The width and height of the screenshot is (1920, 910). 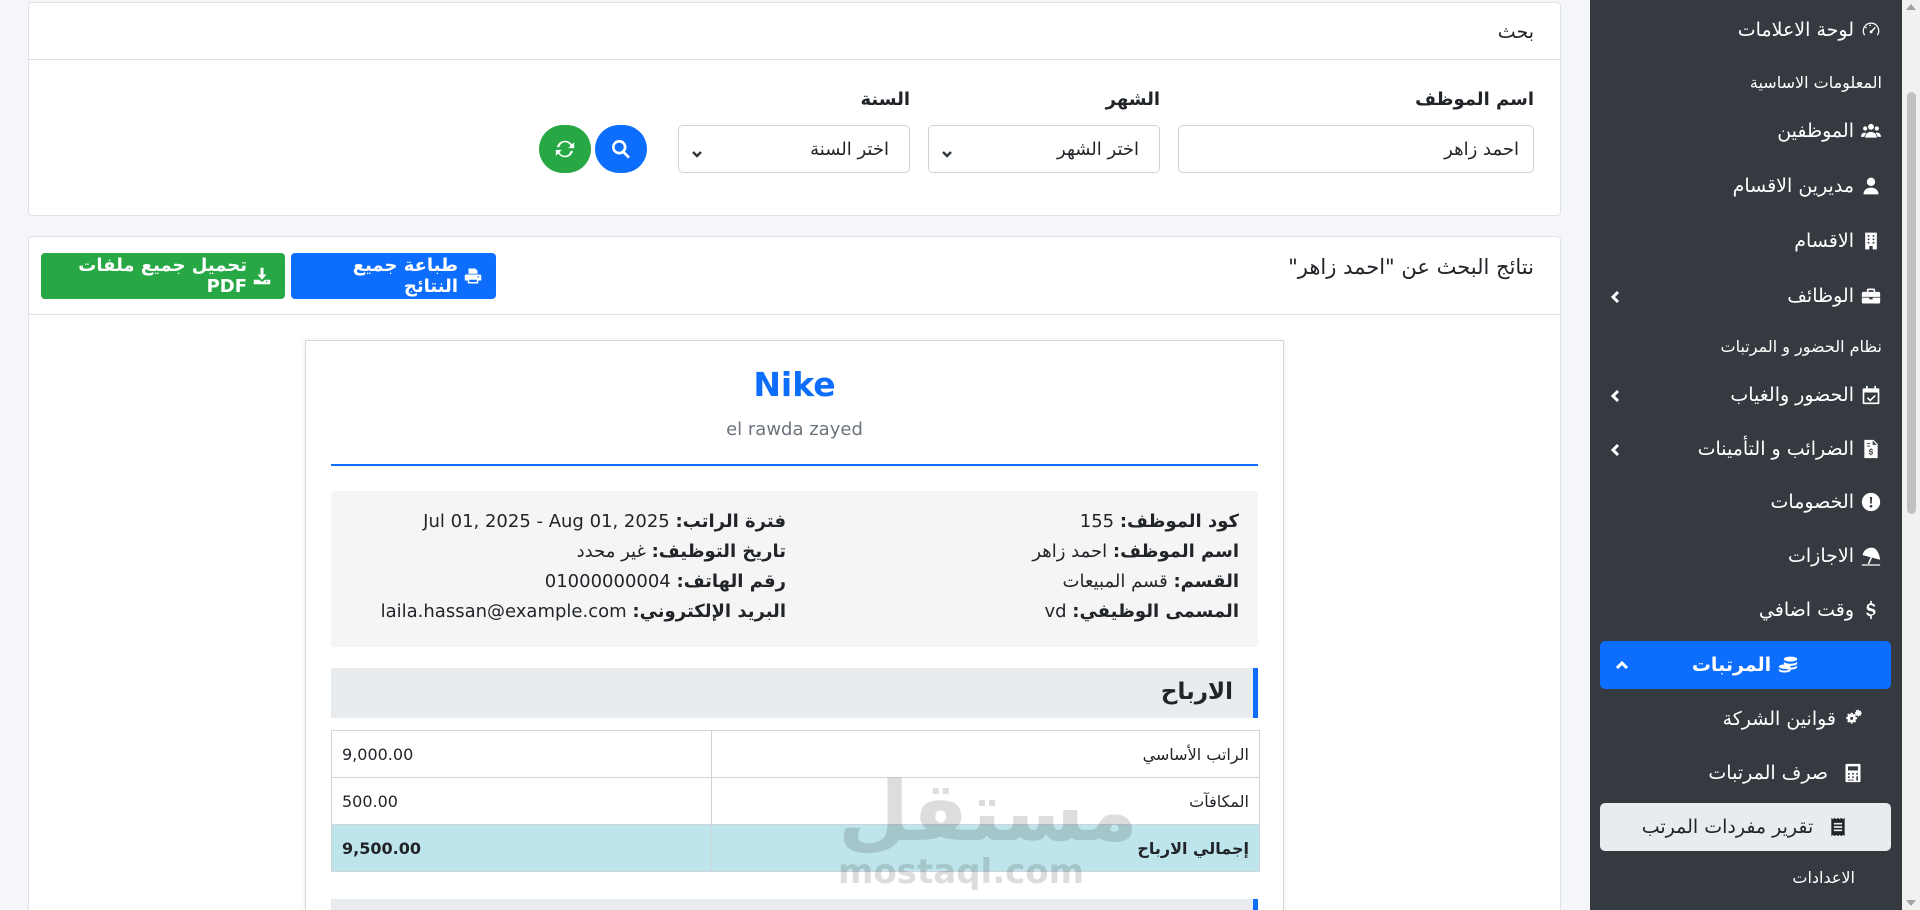 What do you see at coordinates (1815, 131) in the screenshot?
I see `sidebar-item-label: الموظفين` at bounding box center [1815, 131].